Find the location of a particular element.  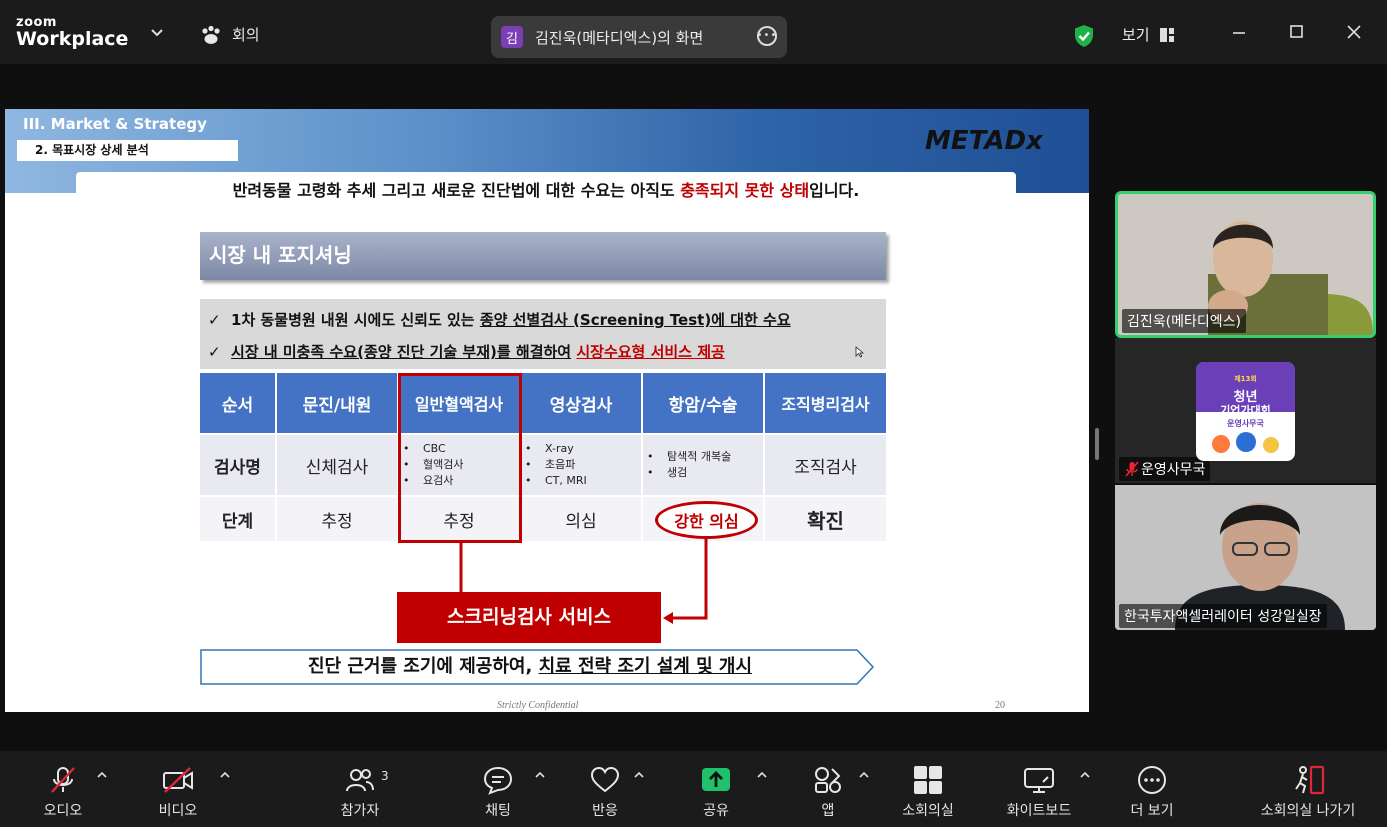

bottom-pre: 진단 근거를 조기에 제공하여, is located at coordinates (423, 666).